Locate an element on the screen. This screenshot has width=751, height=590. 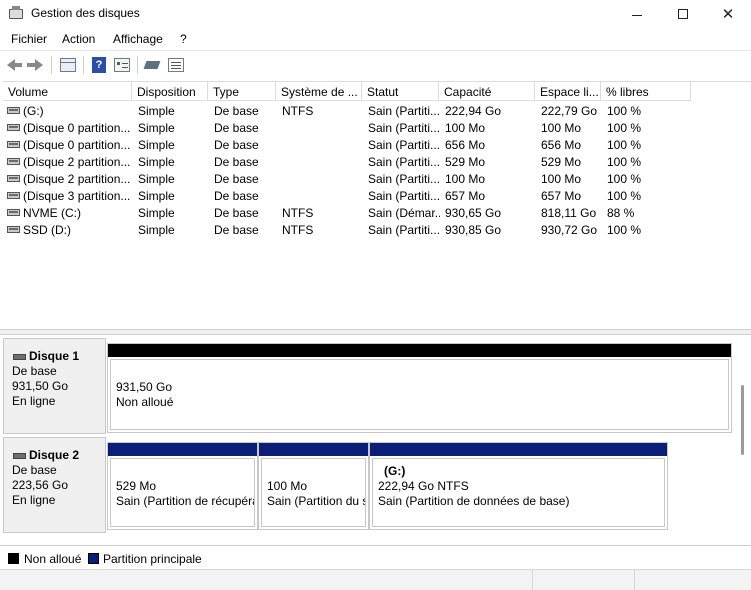
cell-volume: (G:) is located at coordinates (33, 111).